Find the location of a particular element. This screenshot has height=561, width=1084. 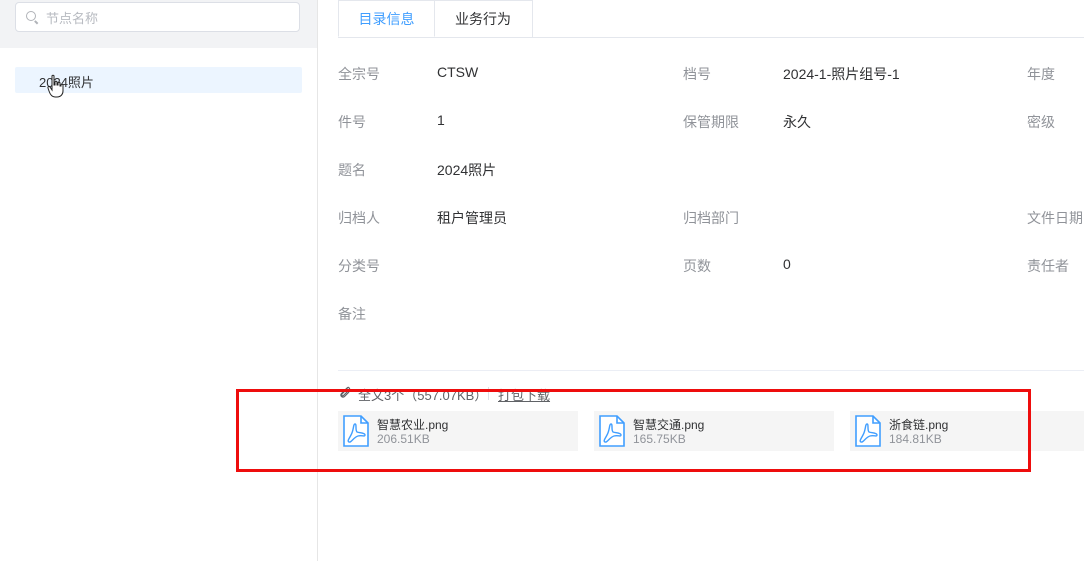

field-value-archiver: 租户管理员 is located at coordinates (472, 218).